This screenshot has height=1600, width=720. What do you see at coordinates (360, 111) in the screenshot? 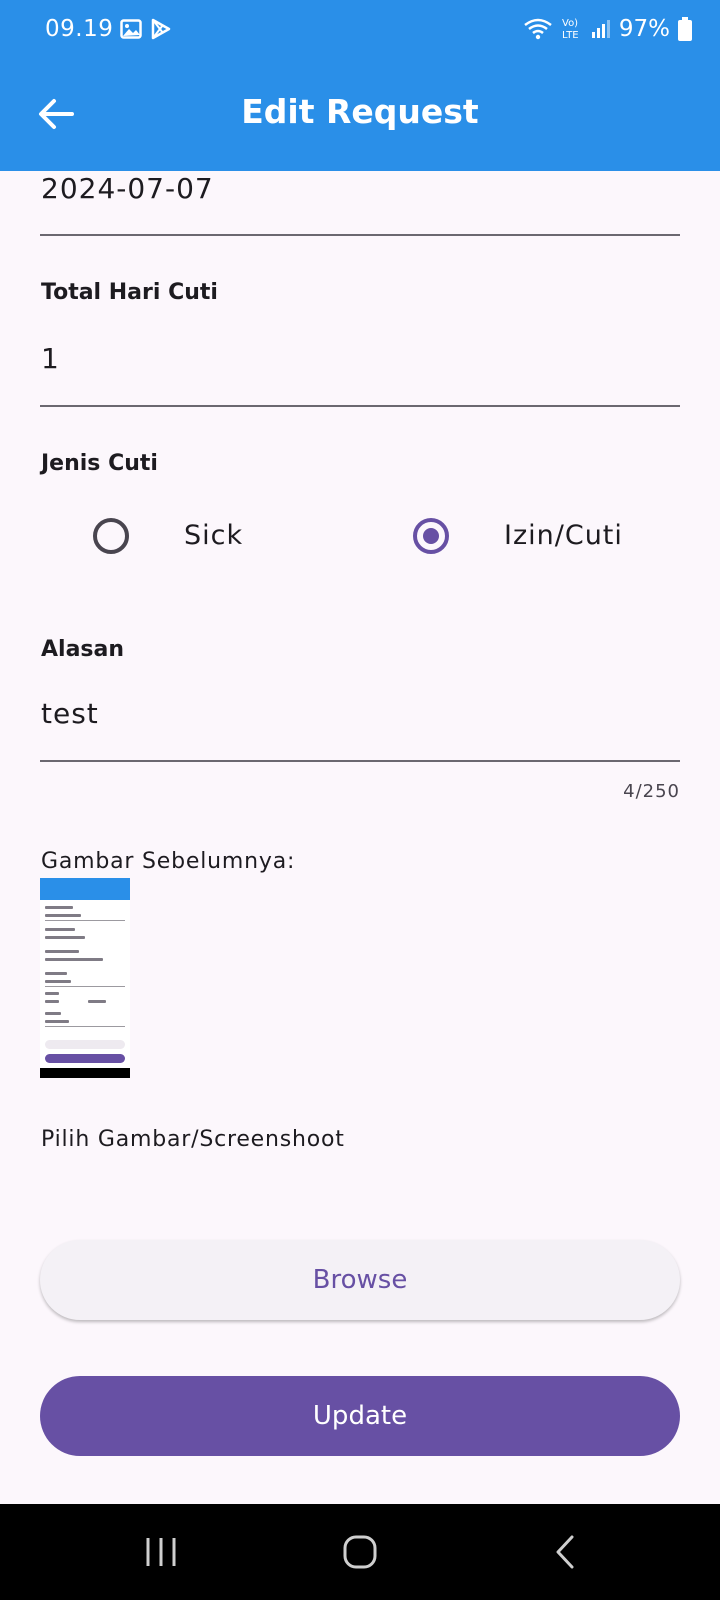
I see `page-title: Edit Request` at bounding box center [360, 111].